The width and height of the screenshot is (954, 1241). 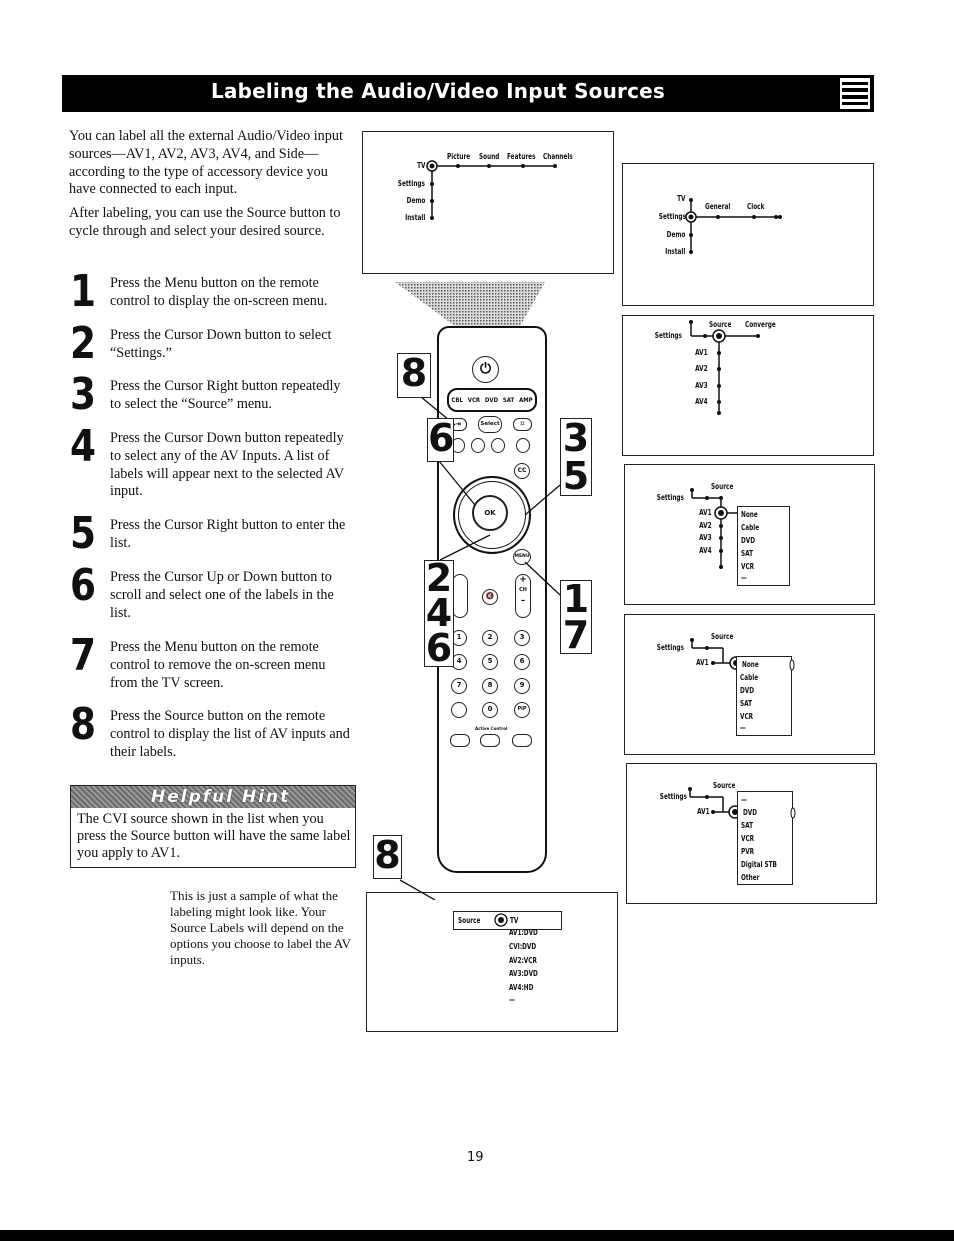 I want to click on helpful-hint-header: Helpful Hint, so click(x=213, y=797).